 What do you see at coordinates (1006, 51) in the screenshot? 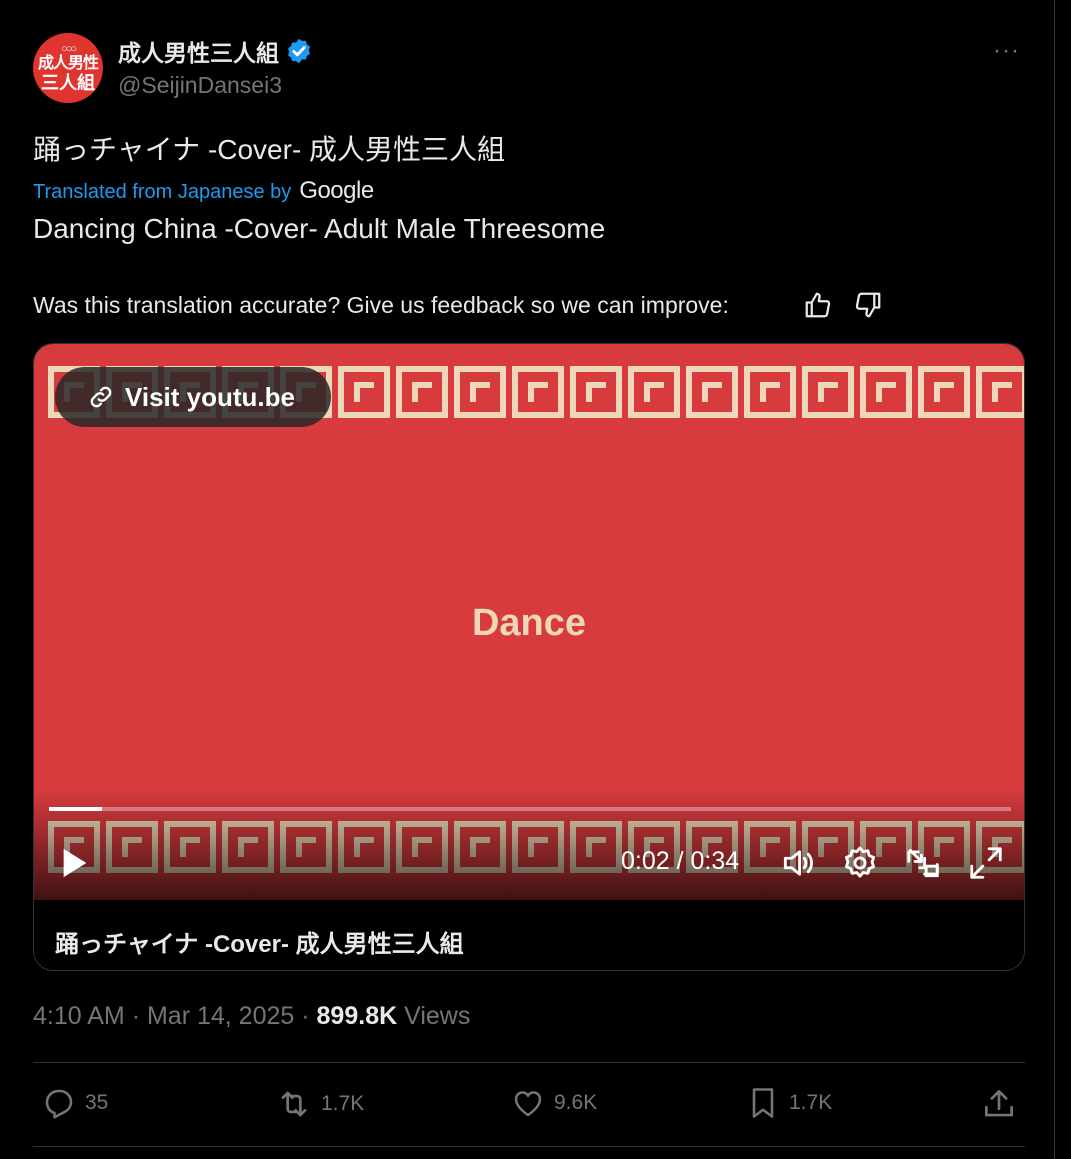
I see `more-icon: ···` at bounding box center [1006, 51].